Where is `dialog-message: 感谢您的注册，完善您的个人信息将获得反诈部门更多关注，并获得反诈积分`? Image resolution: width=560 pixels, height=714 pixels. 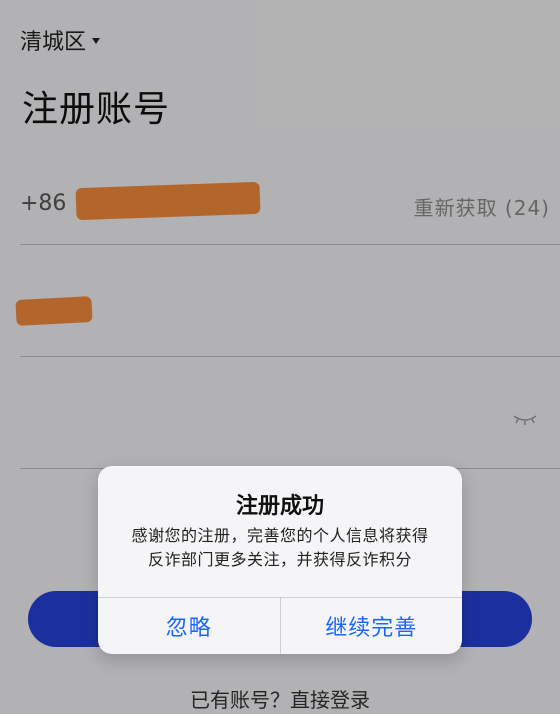
dialog-message: 感谢您的注册，完善您的个人信息将获得反诈部门更多关注，并获得反诈积分 is located at coordinates (280, 547).